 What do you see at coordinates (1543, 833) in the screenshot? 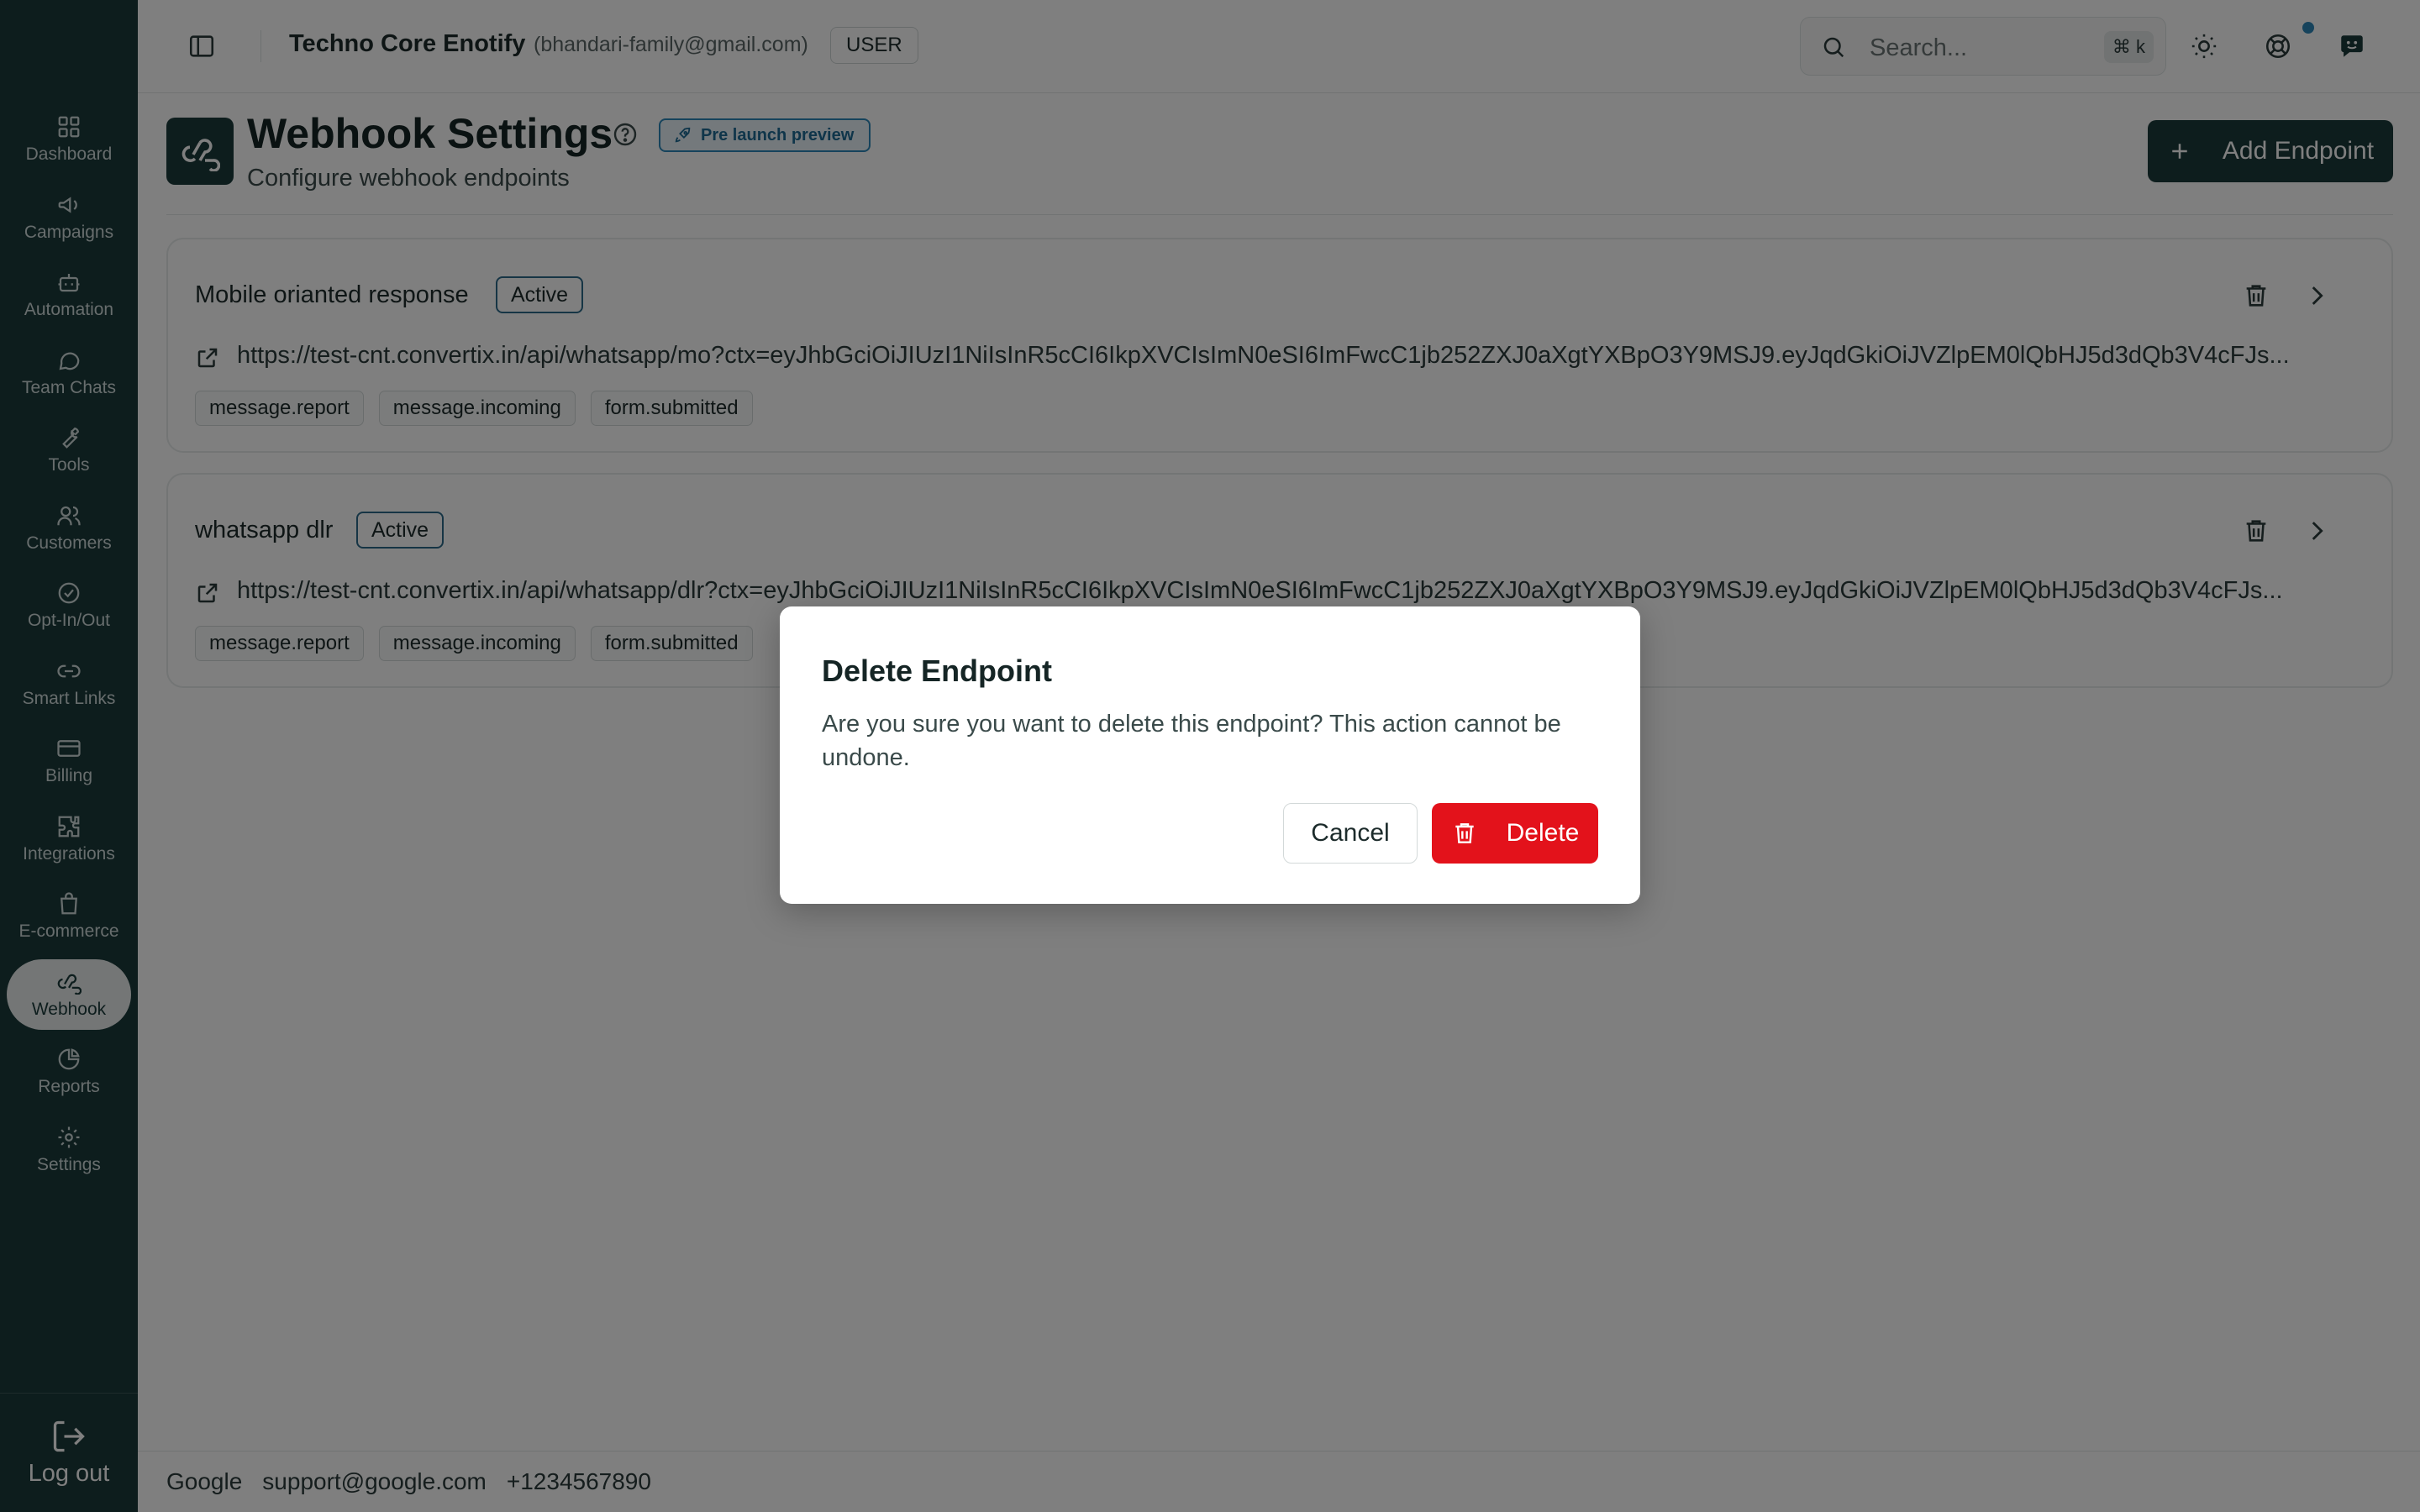
I see `delete-label: Delete` at bounding box center [1543, 833].